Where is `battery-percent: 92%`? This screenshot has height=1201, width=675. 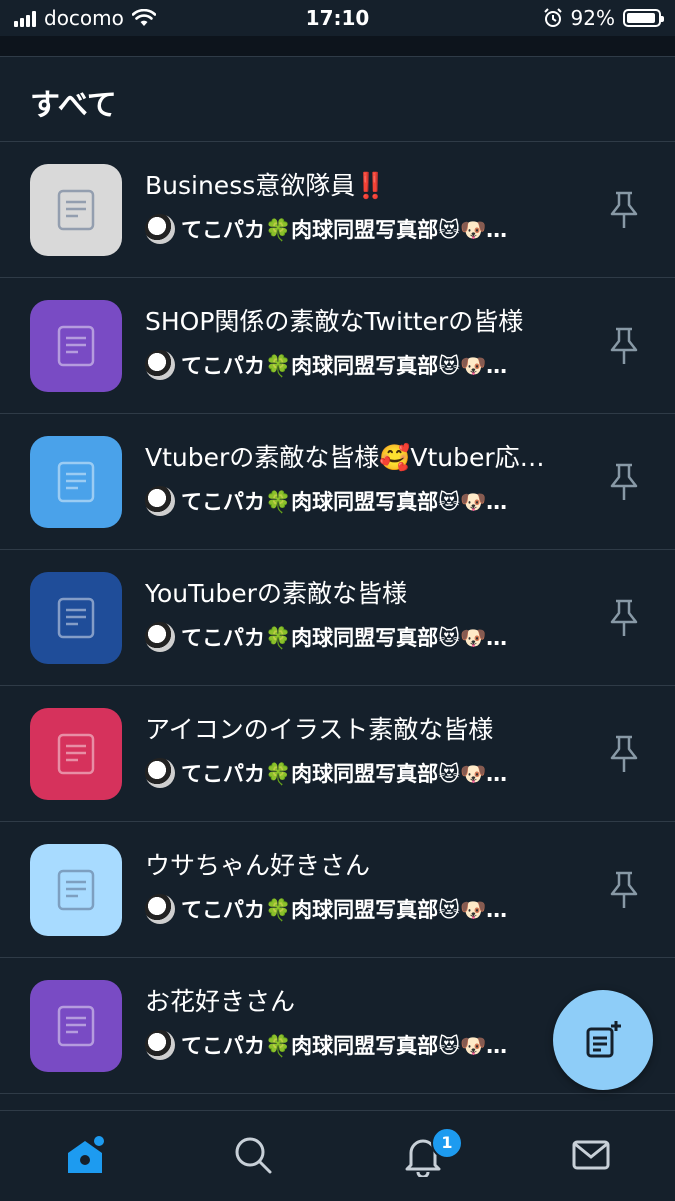
battery-percent: 92% is located at coordinates (592, 18).